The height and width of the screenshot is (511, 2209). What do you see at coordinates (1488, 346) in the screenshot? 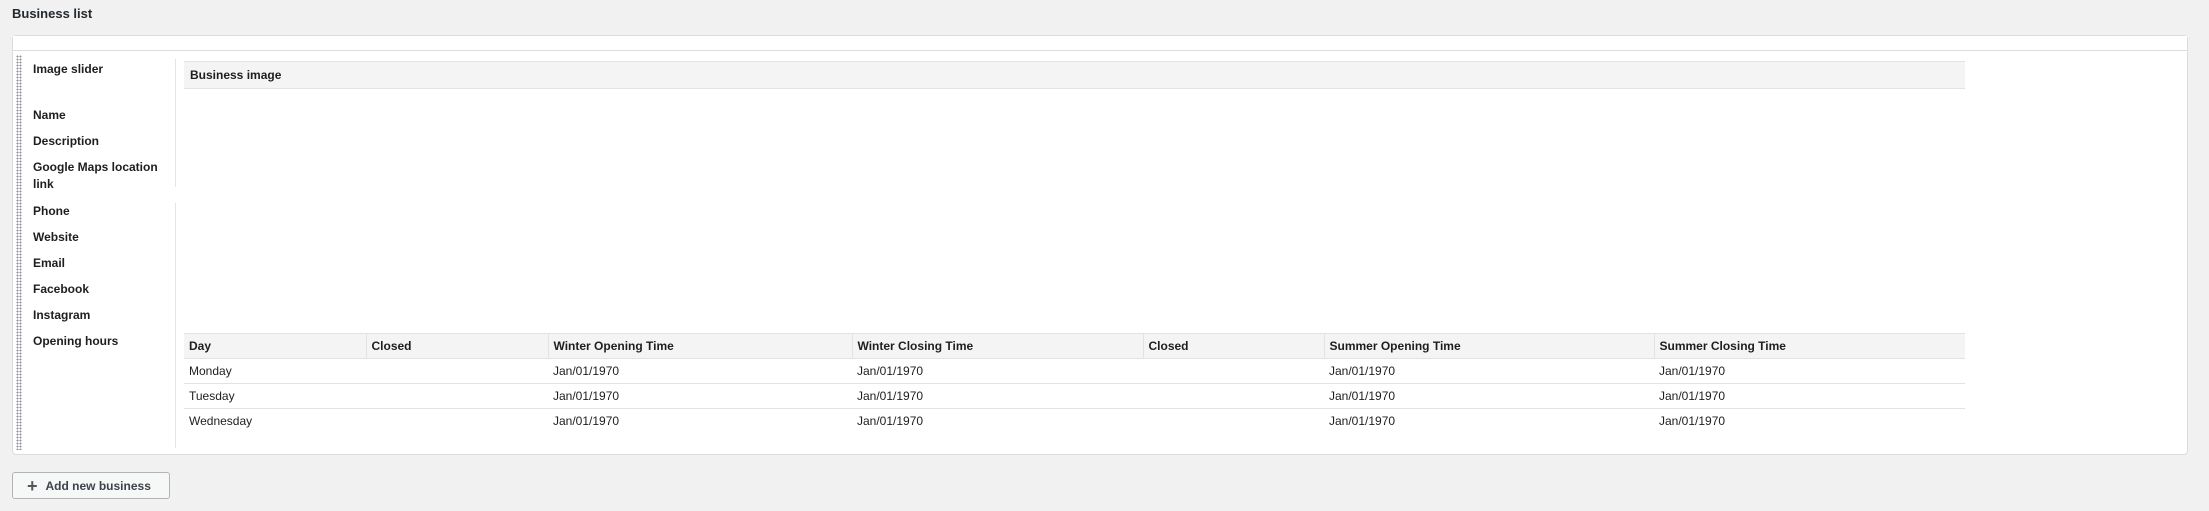
I see `column-header: Summer Opening Time` at bounding box center [1488, 346].